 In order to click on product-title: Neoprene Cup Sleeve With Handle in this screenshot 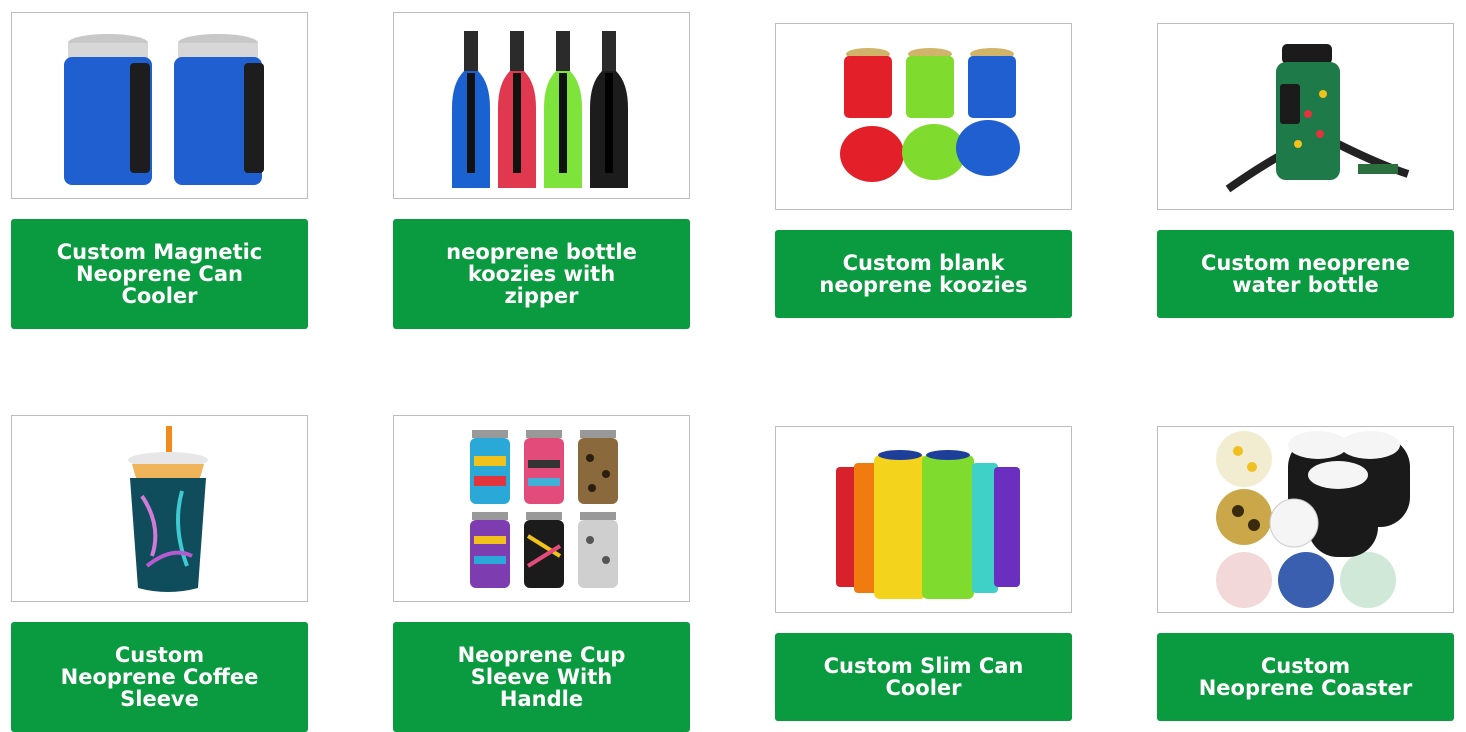, I will do `click(541, 677)`.